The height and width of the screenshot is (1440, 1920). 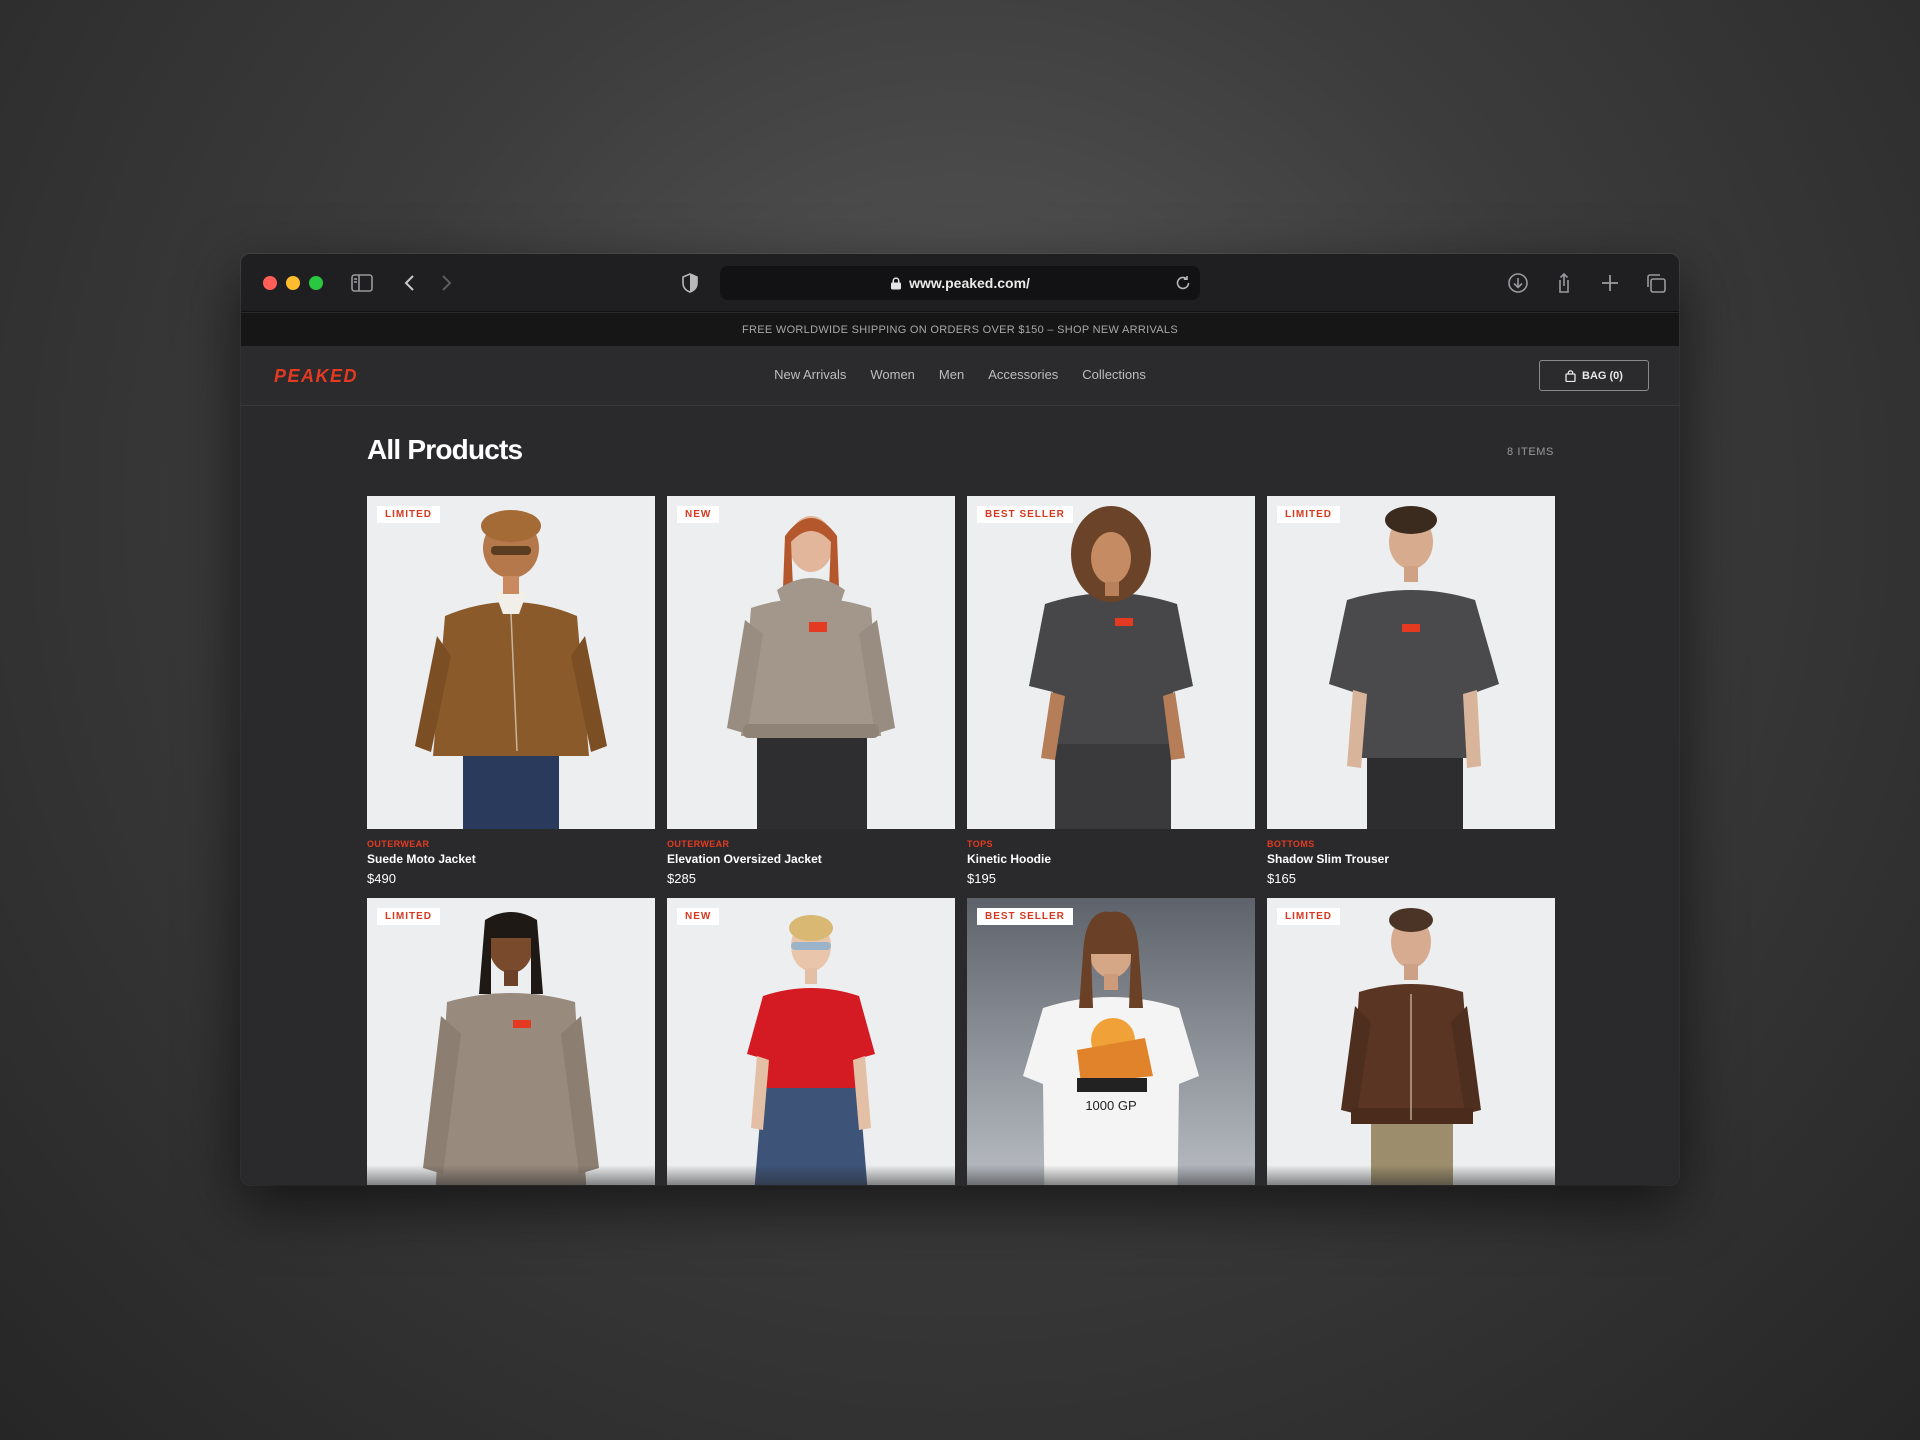 What do you see at coordinates (362, 283) in the screenshot?
I see `sidebar-toggle-icon` at bounding box center [362, 283].